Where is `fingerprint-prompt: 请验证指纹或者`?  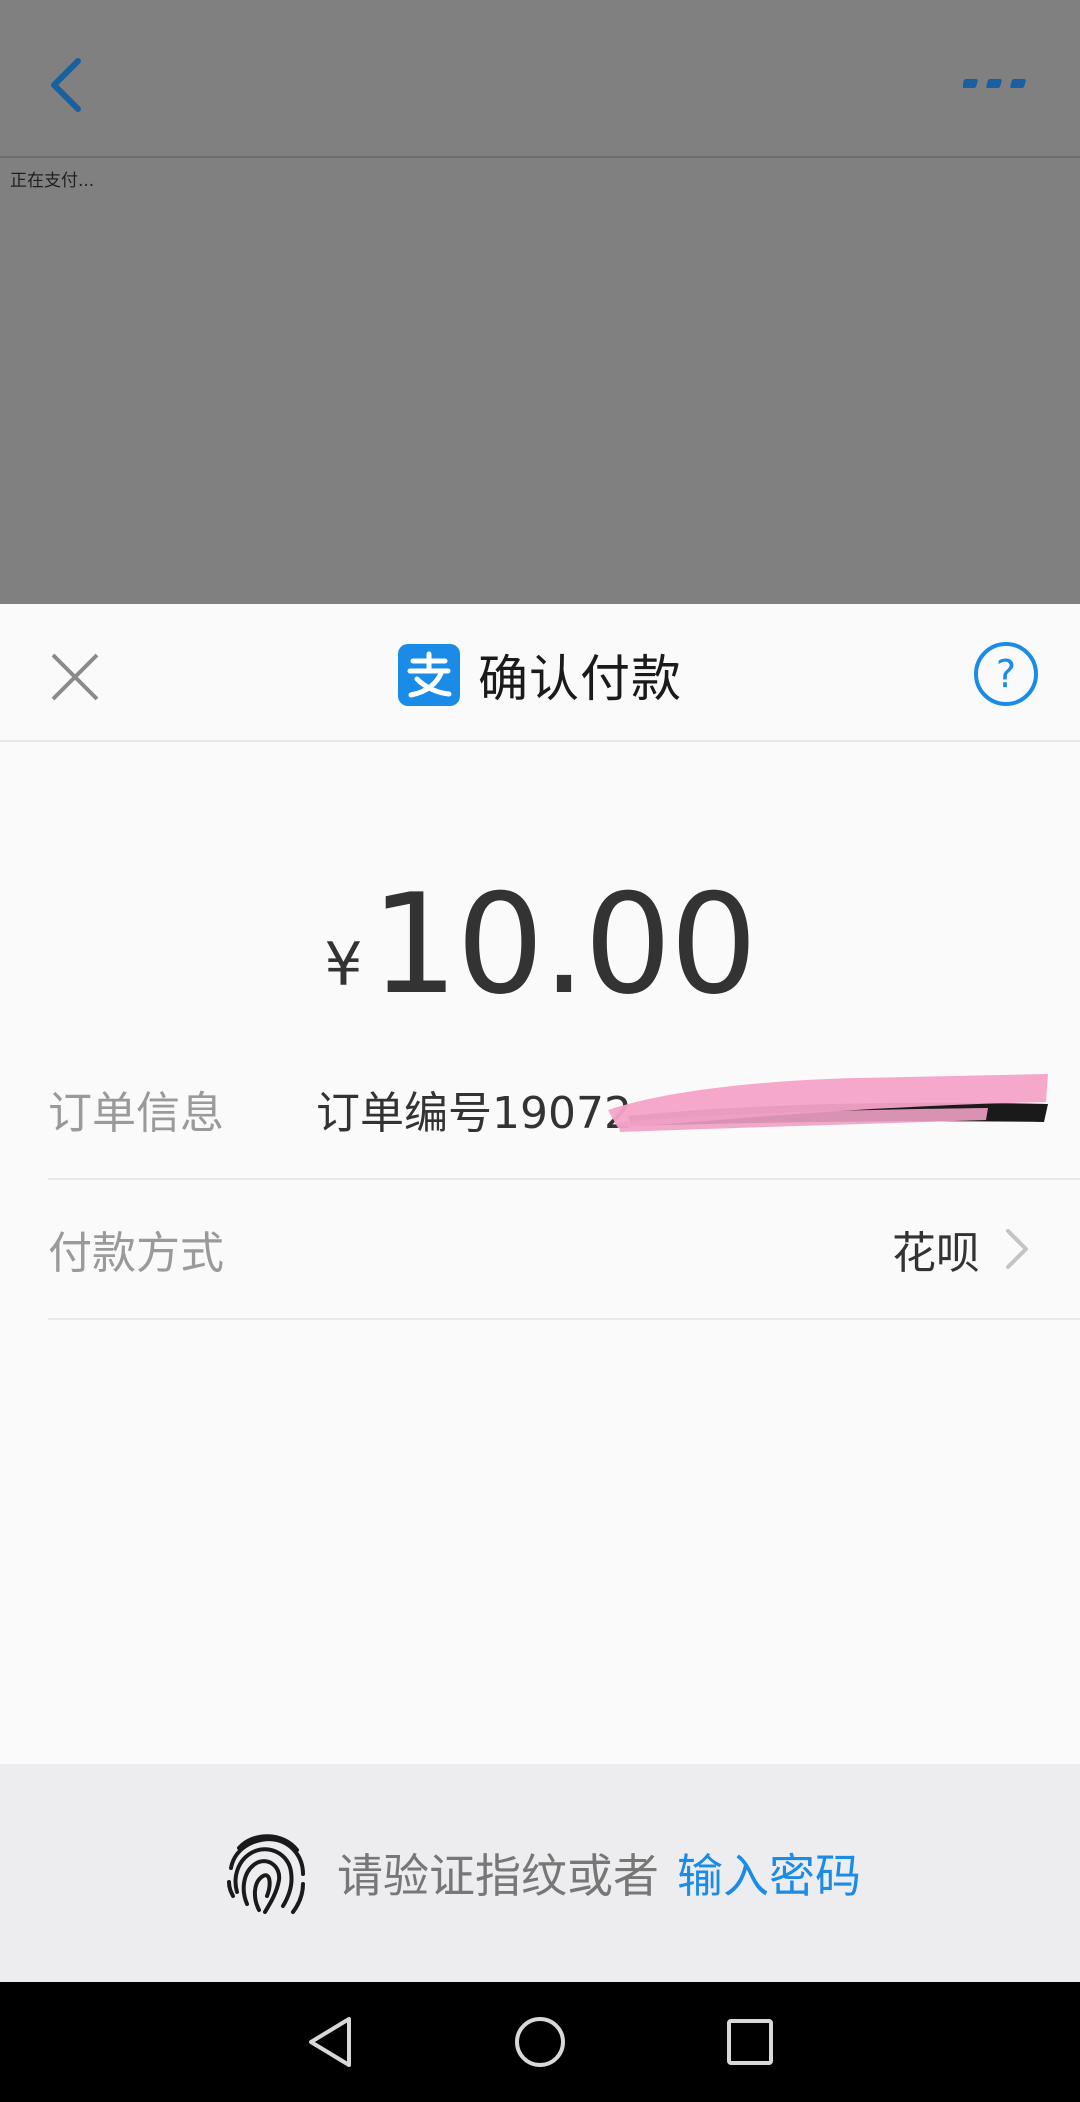 fingerprint-prompt: 请验证指纹或者 is located at coordinates (498, 1876).